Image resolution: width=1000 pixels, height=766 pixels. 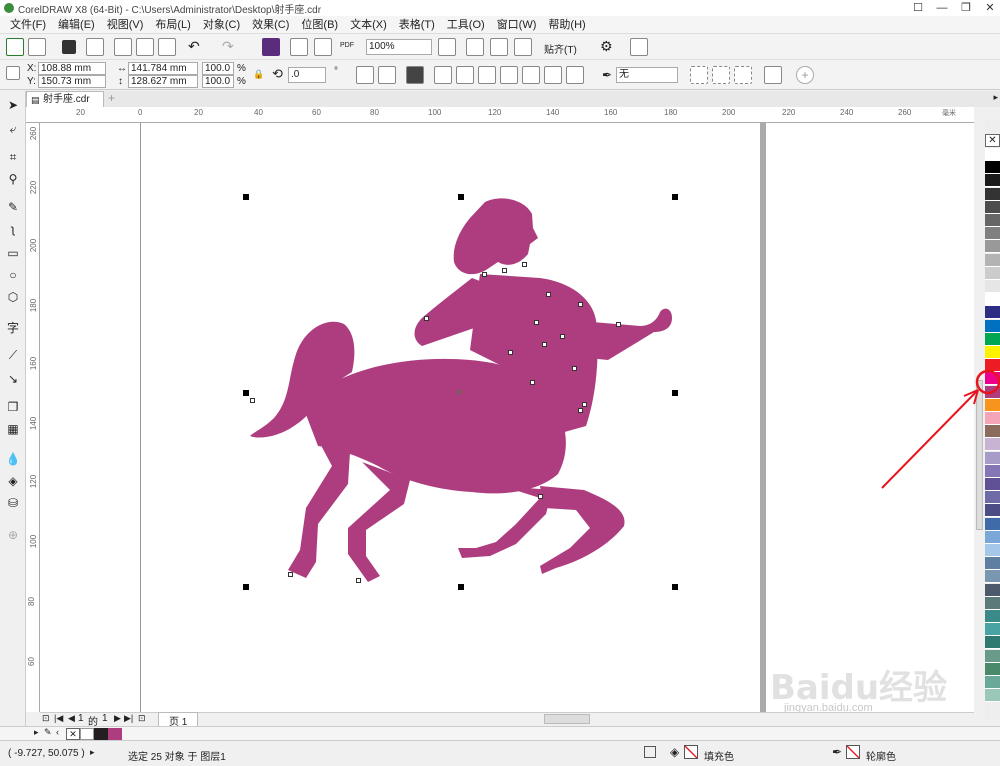 I want to click on white-swatch, so click(x=87, y=734).